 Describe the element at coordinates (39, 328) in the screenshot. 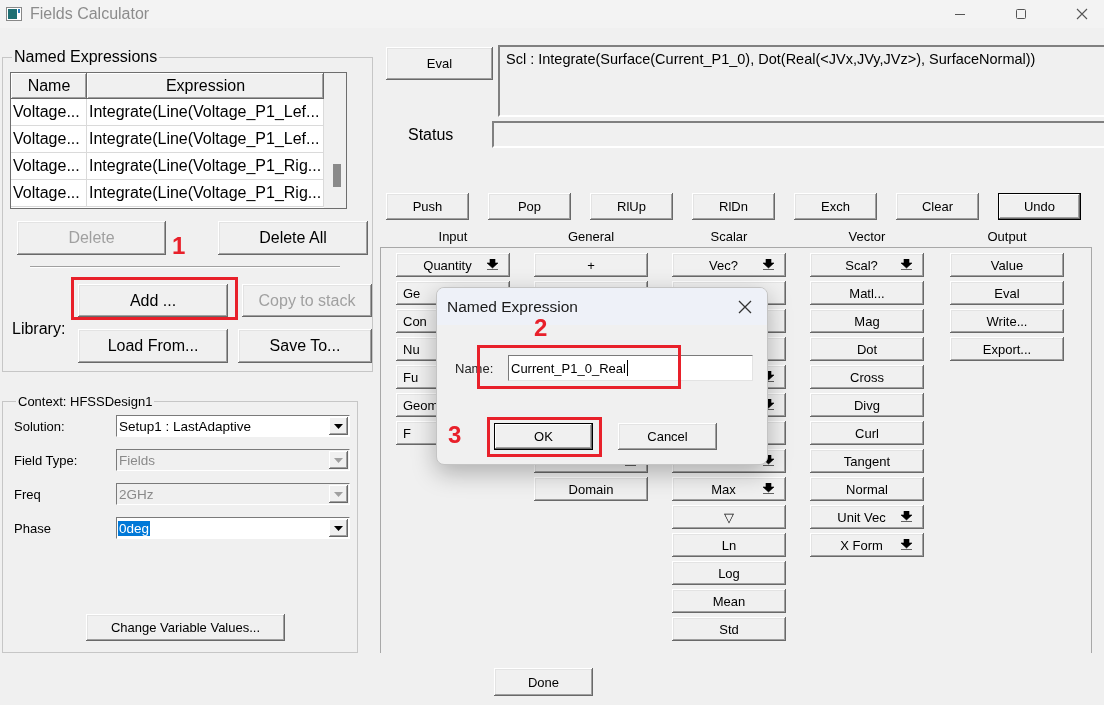

I see `library-label: Library:` at that location.